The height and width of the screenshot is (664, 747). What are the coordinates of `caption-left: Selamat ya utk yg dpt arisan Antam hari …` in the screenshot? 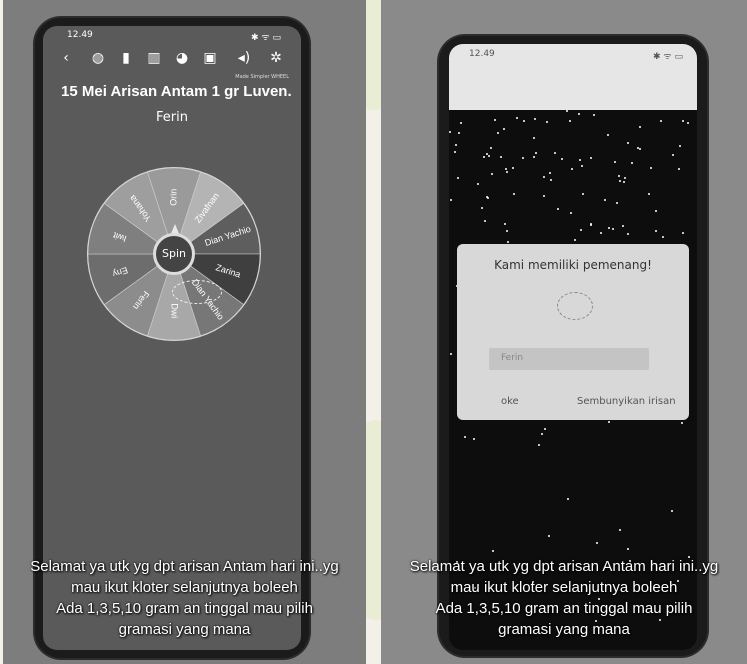 It's located at (184, 598).